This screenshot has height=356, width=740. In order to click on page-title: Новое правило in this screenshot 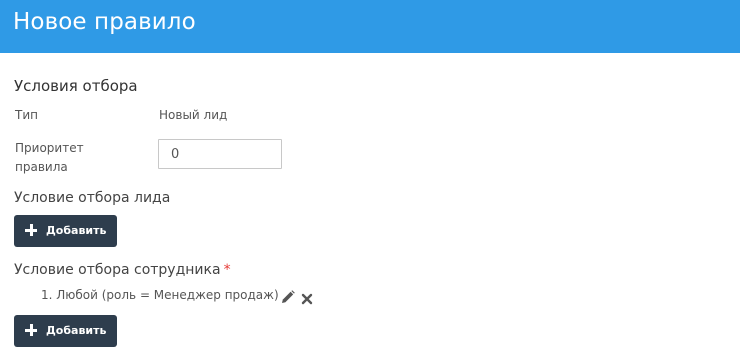, I will do `click(104, 22)`.